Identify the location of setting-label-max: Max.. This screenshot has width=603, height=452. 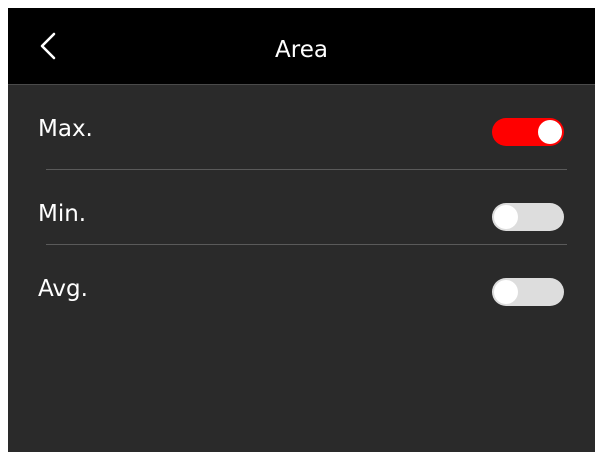
(65, 129).